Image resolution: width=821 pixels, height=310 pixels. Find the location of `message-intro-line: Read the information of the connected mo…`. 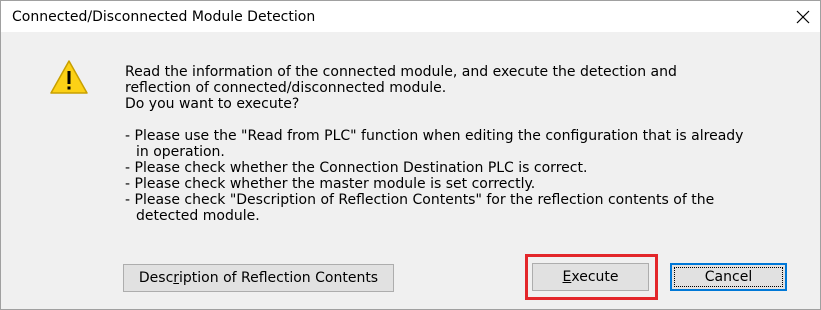

message-intro-line: Read the information of the connected mo… is located at coordinates (401, 72).